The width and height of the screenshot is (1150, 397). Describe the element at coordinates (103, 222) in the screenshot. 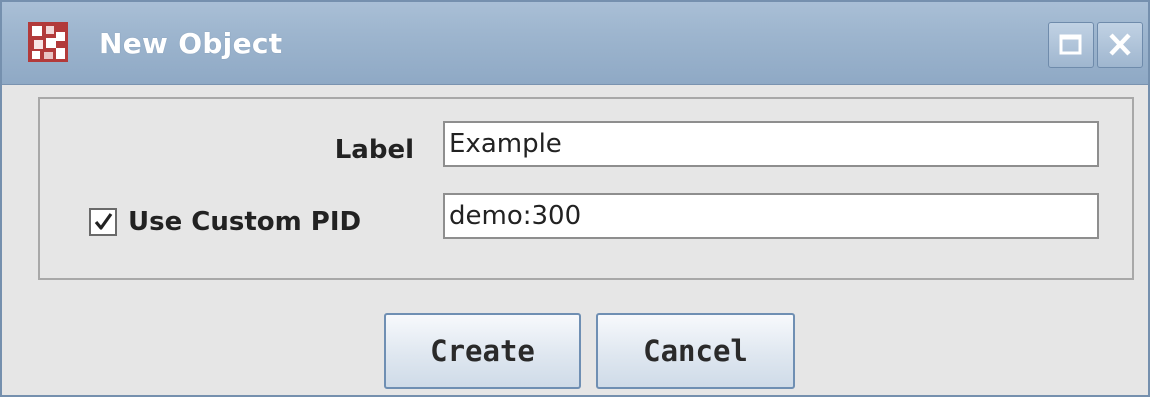

I see `use-custom-pid-checkbox` at that location.